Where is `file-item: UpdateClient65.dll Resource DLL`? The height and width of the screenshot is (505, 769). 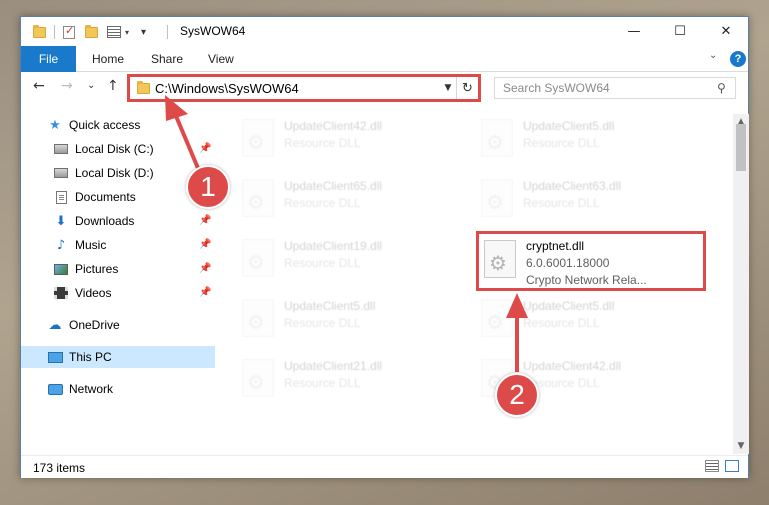
file-item: UpdateClient65.dll Resource DLL is located at coordinates (352, 199).